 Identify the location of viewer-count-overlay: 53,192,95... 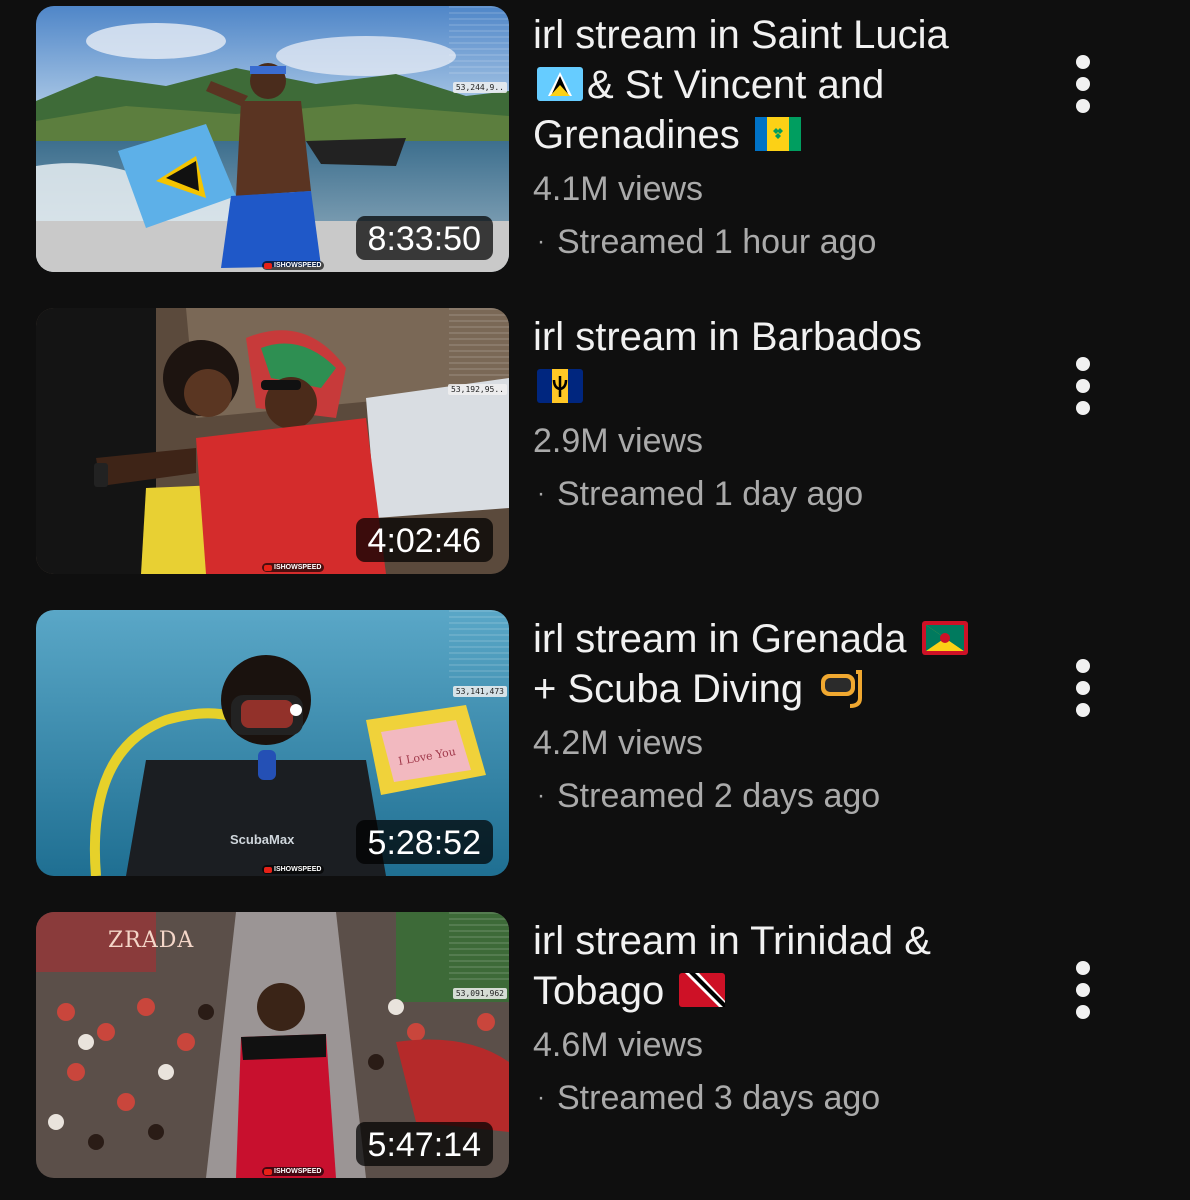
(477, 389).